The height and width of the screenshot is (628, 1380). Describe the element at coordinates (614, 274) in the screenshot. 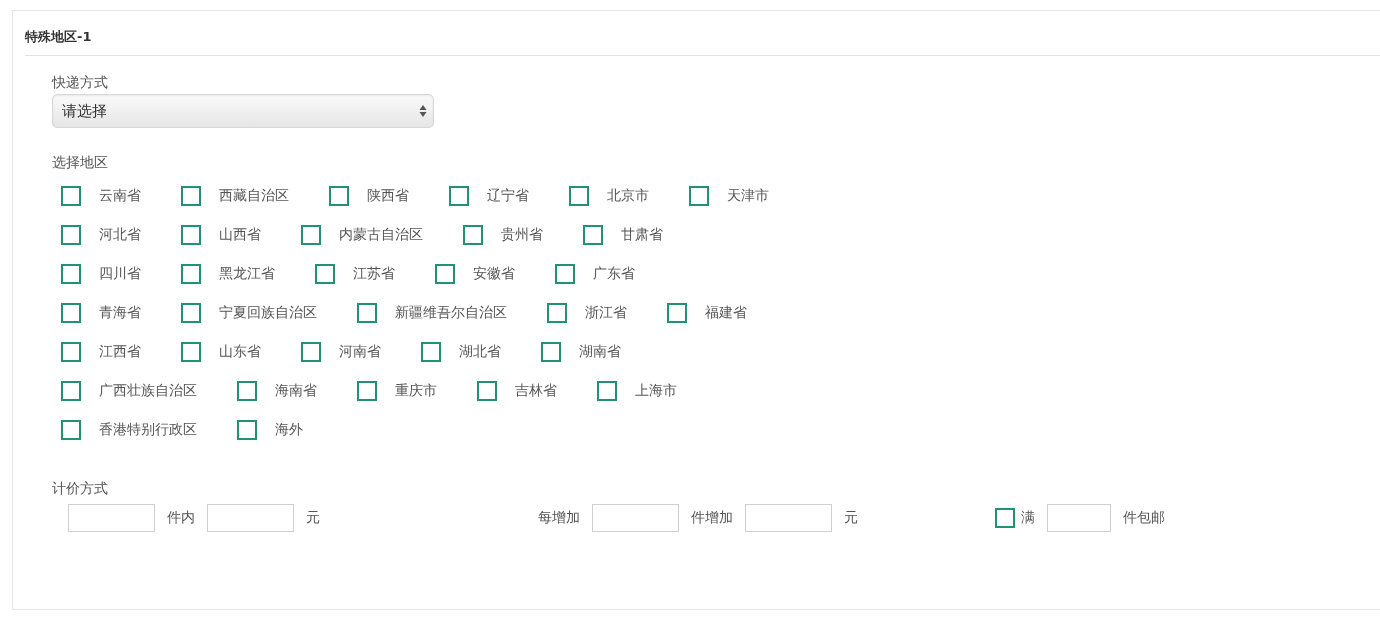

I see `region-label: 广东省` at that location.